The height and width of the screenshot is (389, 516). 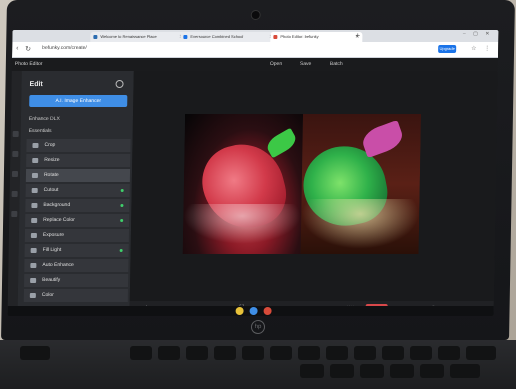 What do you see at coordinates (77, 235) in the screenshot?
I see `tool-exposure: Exposure` at bounding box center [77, 235].